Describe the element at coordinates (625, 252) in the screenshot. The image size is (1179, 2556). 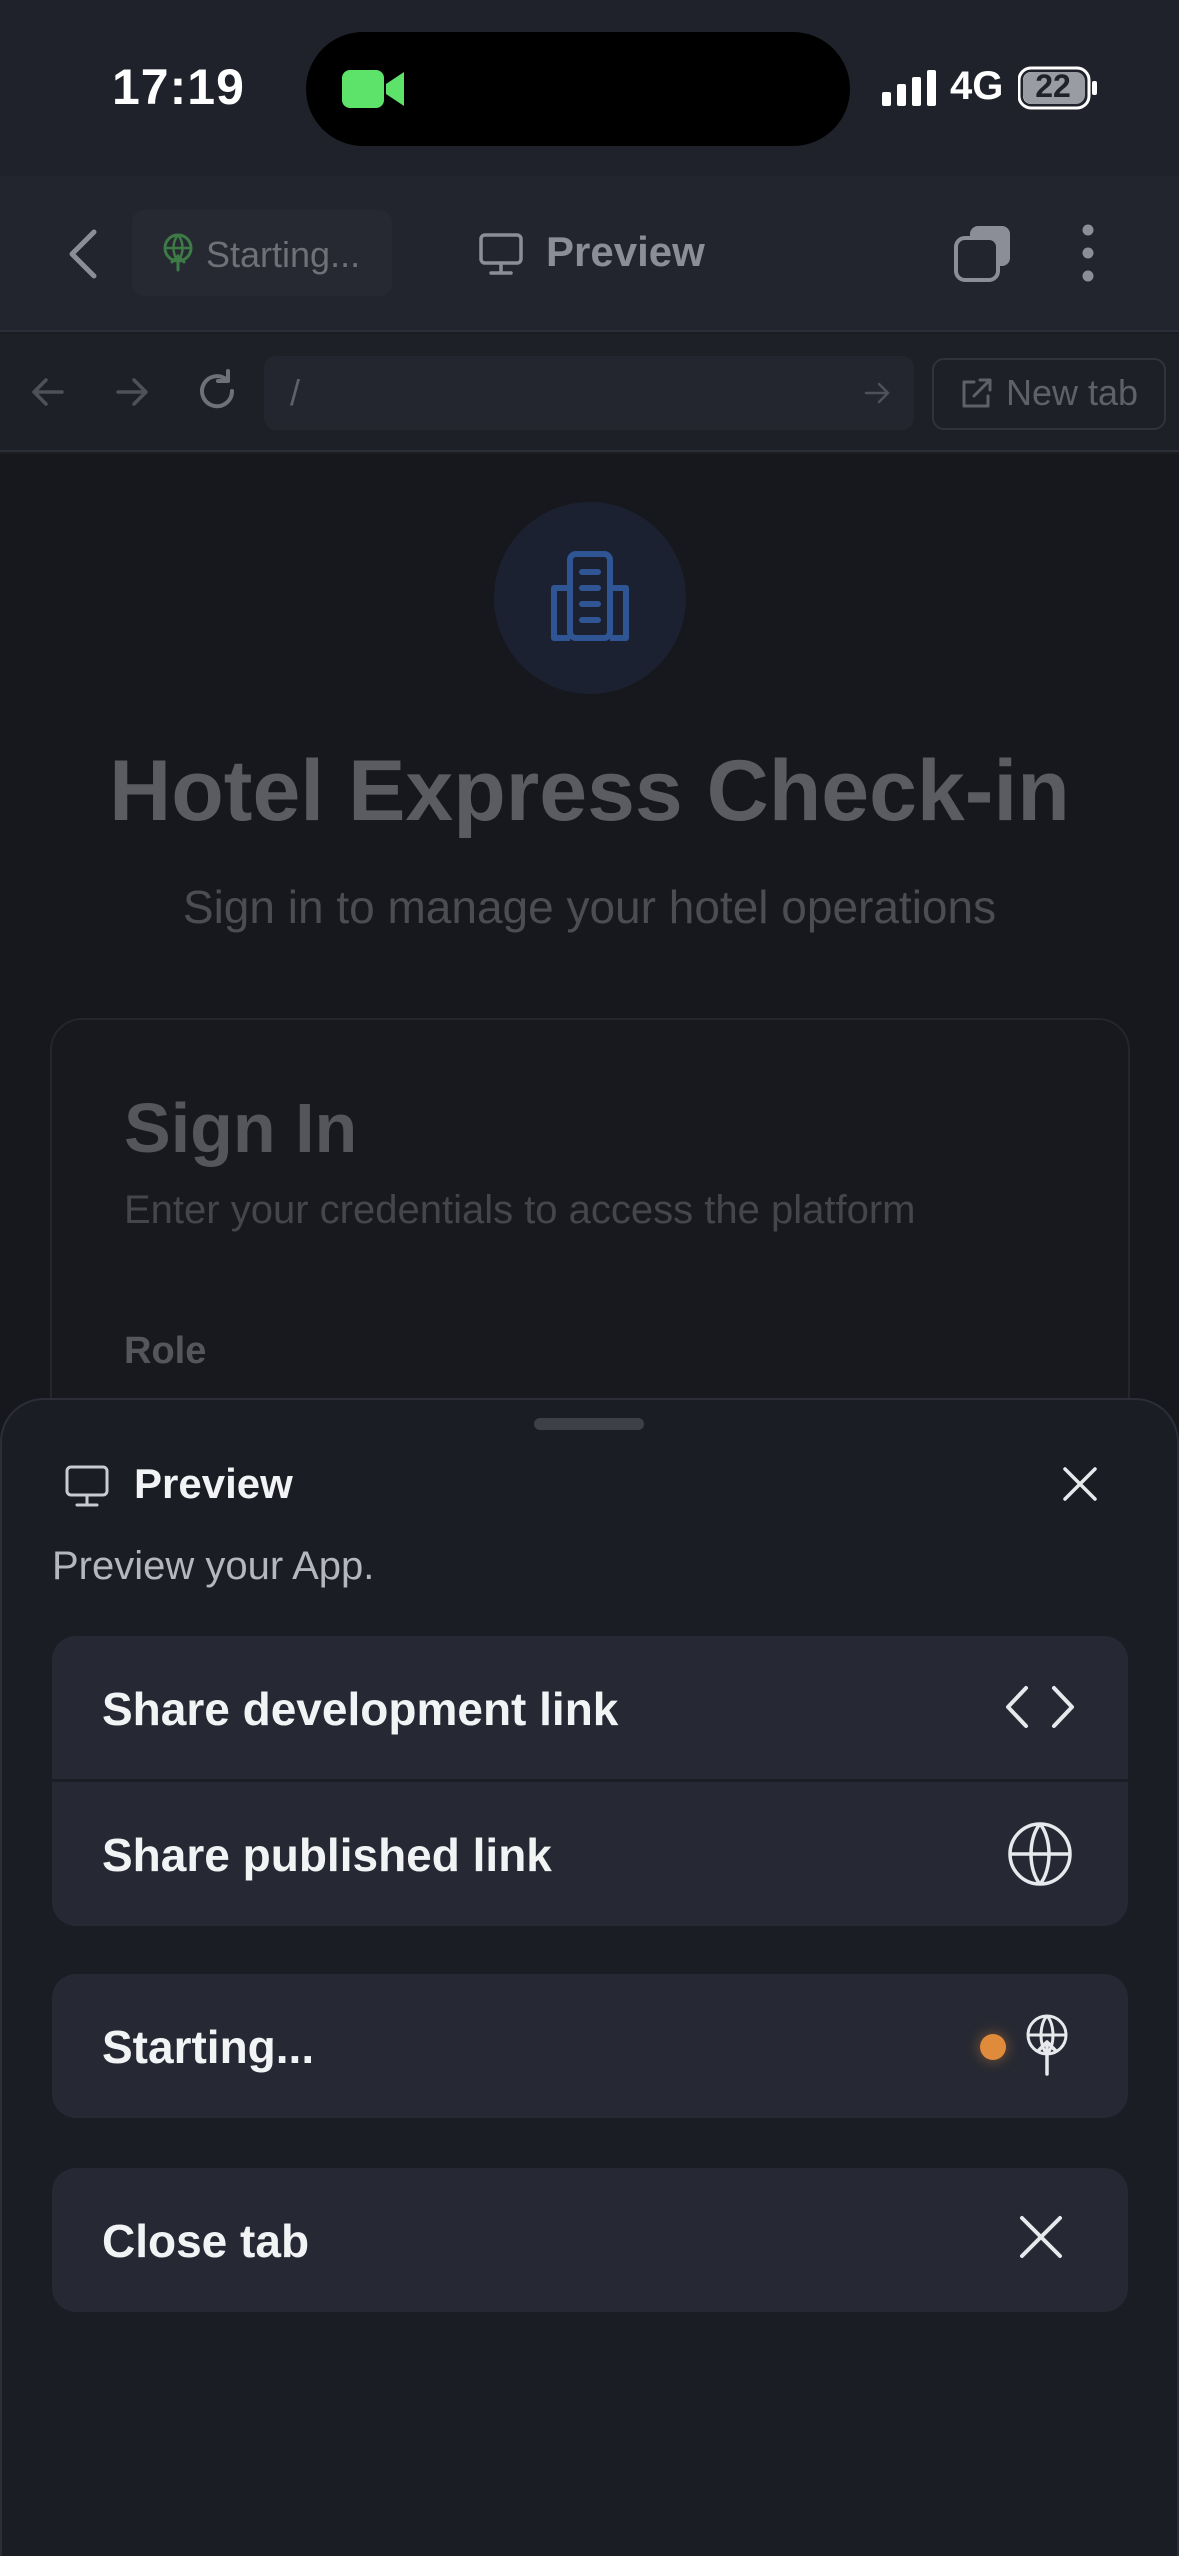
I see `header-title: Preview` at that location.